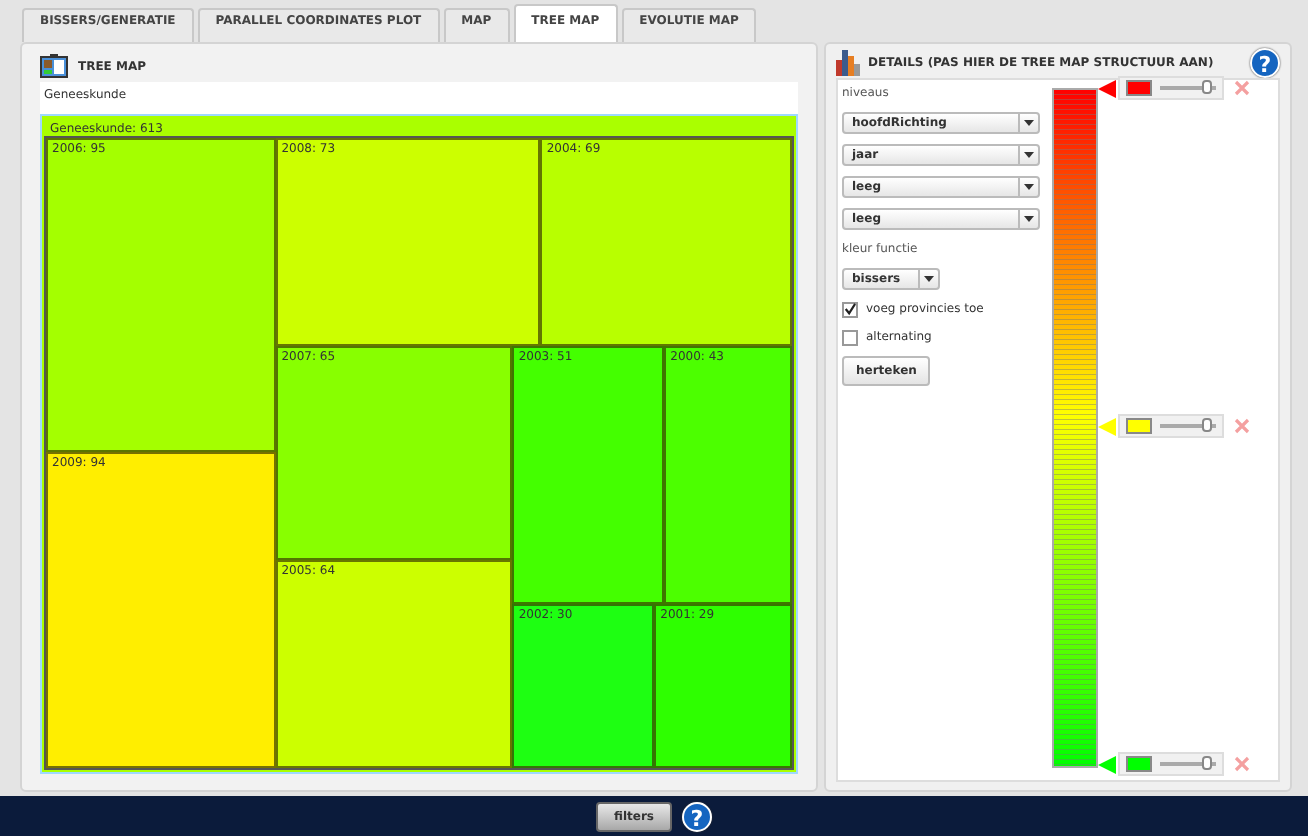 Image resolution: width=1308 pixels, height=836 pixels. What do you see at coordinates (54, 66) in the screenshot?
I see `treemap-icon` at bounding box center [54, 66].